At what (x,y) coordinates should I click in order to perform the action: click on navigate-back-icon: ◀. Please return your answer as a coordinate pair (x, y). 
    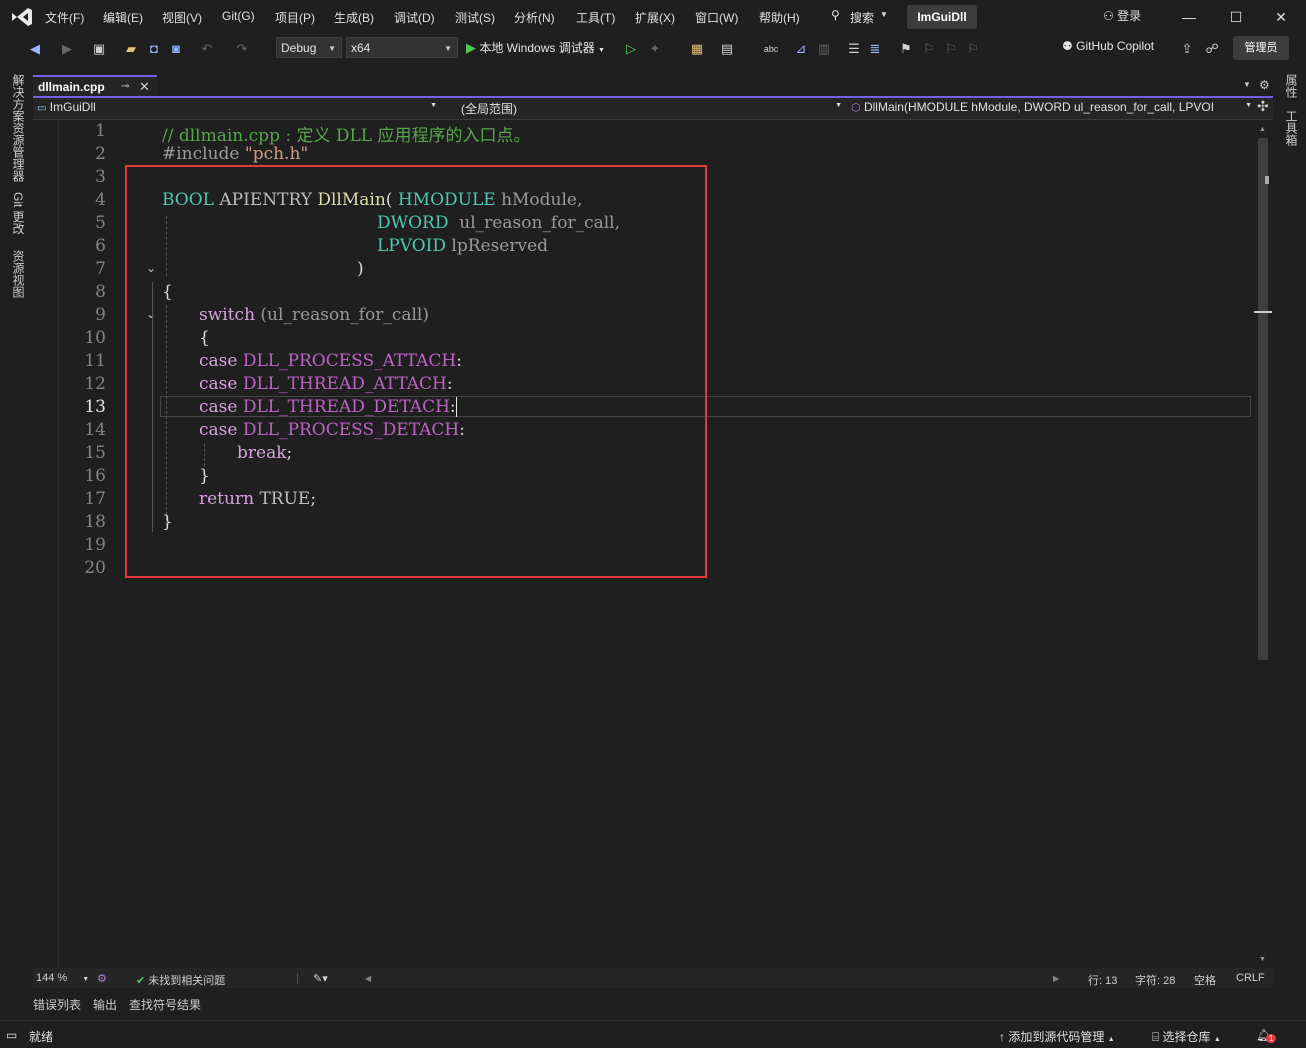
    Looking at the image, I should click on (35, 49).